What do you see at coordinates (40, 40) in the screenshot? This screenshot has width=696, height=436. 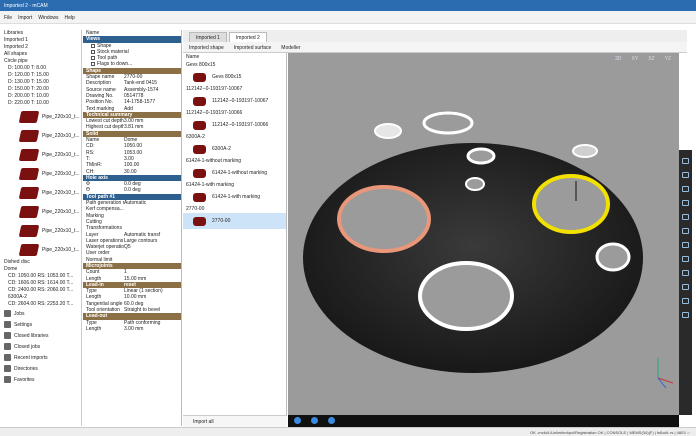 I see `library-tree-item: Imported 1` at bounding box center [40, 40].